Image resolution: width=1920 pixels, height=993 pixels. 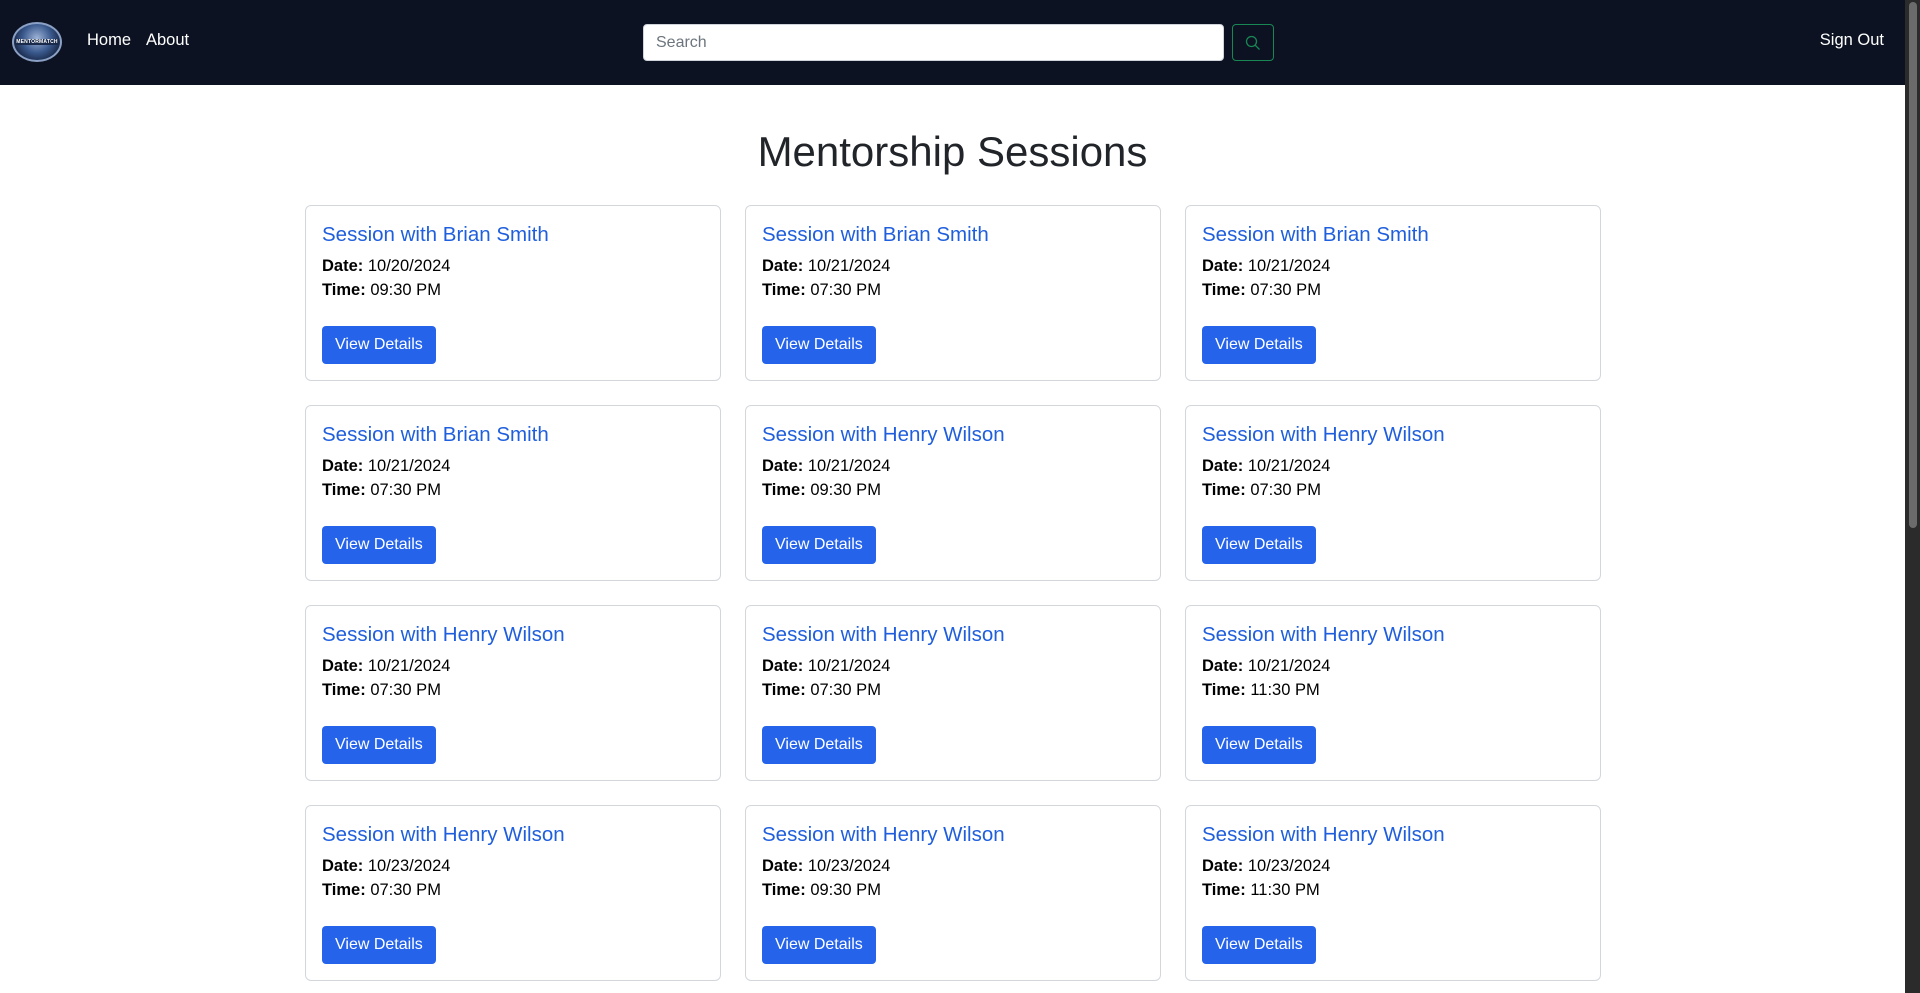 What do you see at coordinates (409, 266) in the screenshot?
I see `session-date: 10/20/2024` at bounding box center [409, 266].